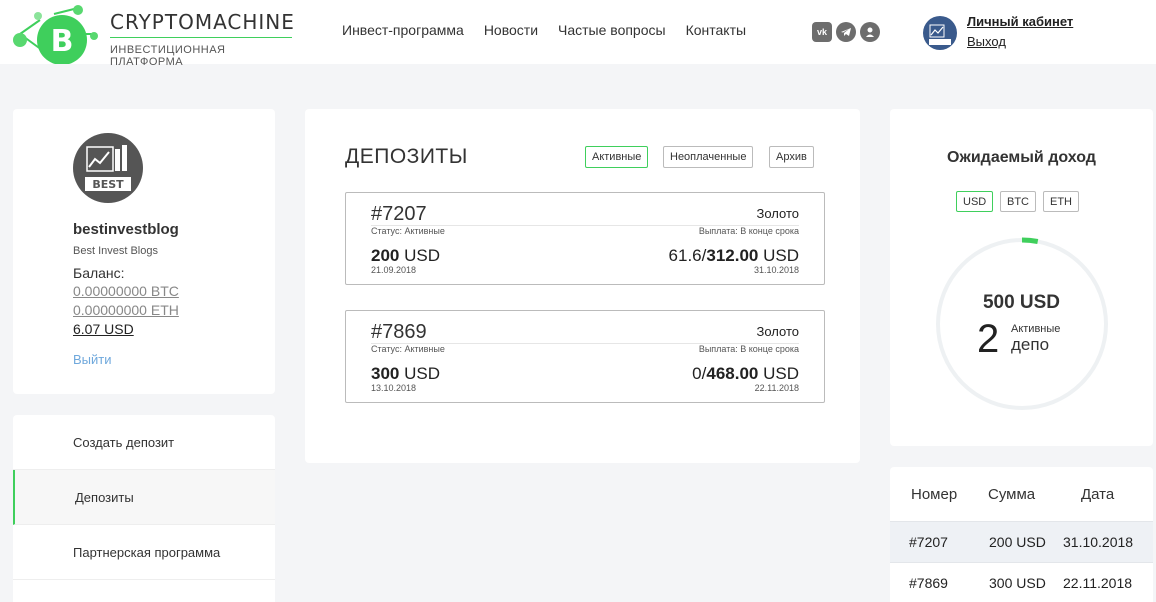 This screenshot has width=1156, height=602. What do you see at coordinates (928, 542) in the screenshot?
I see `cell-number: #7207` at bounding box center [928, 542].